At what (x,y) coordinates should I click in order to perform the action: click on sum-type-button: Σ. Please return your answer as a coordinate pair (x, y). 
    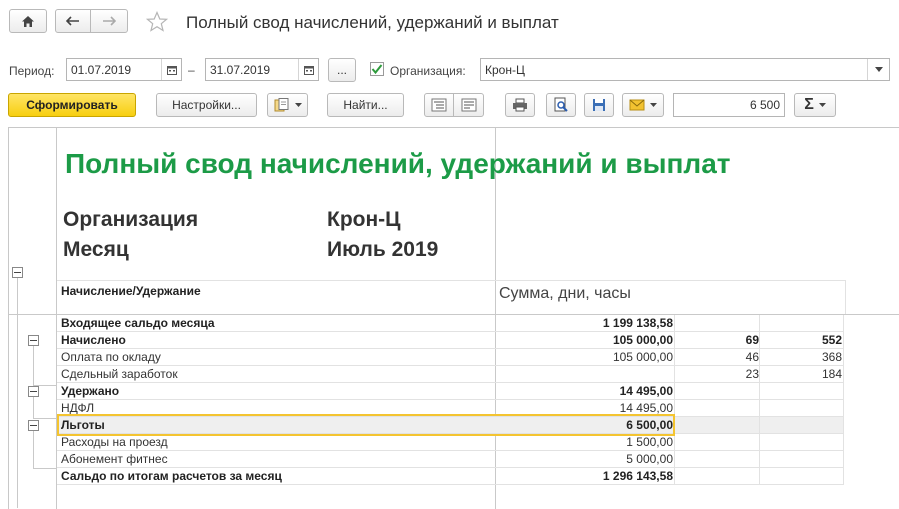
    Looking at the image, I should click on (815, 105).